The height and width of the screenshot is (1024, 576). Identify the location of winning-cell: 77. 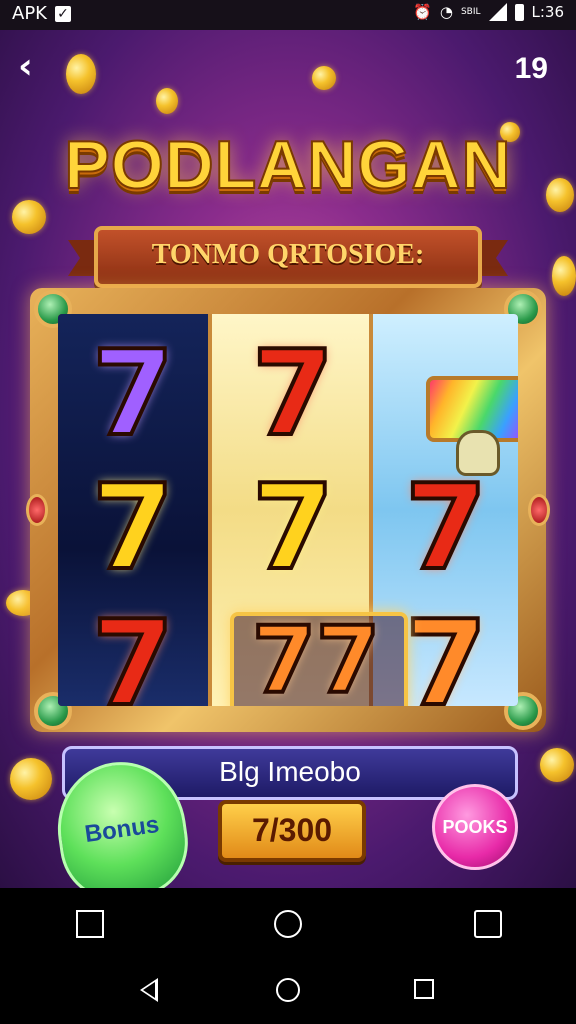
(319, 655).